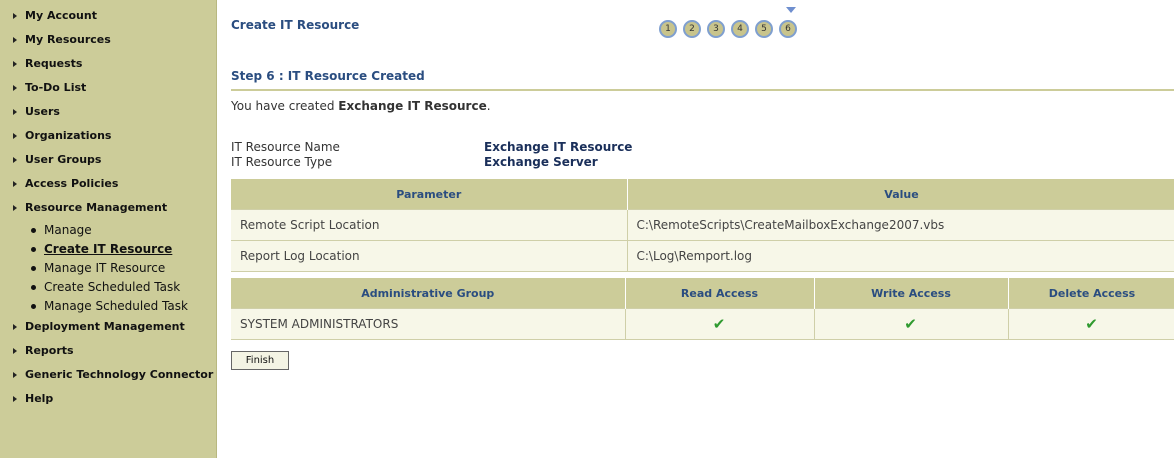 This screenshot has height=458, width=1174. I want to click on sidebar-item-label: User Groups, so click(63, 159).